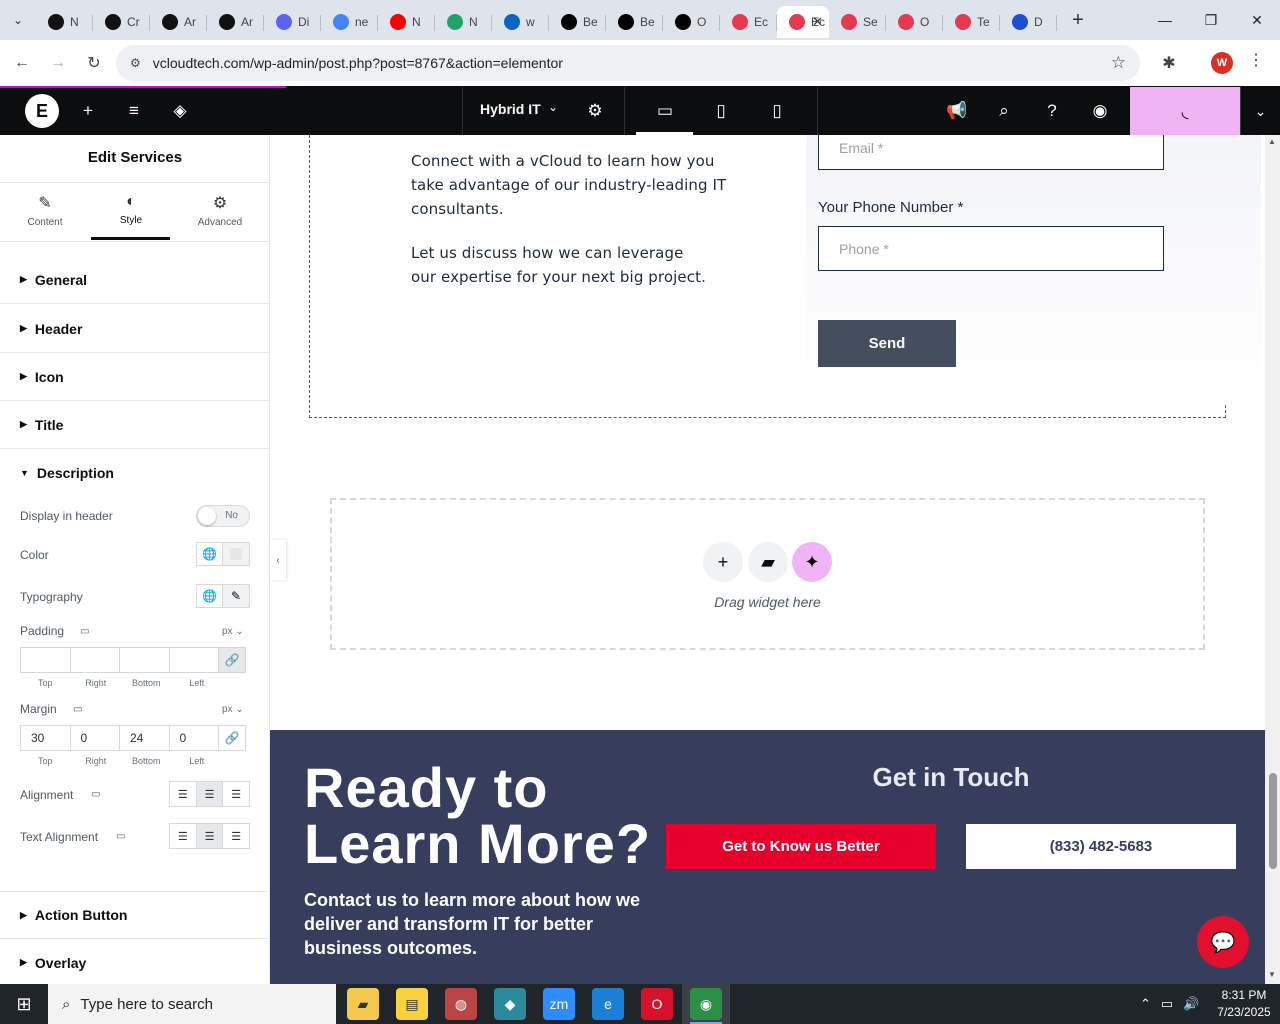  What do you see at coordinates (887, 343) in the screenshot?
I see `send-button: Send` at bounding box center [887, 343].